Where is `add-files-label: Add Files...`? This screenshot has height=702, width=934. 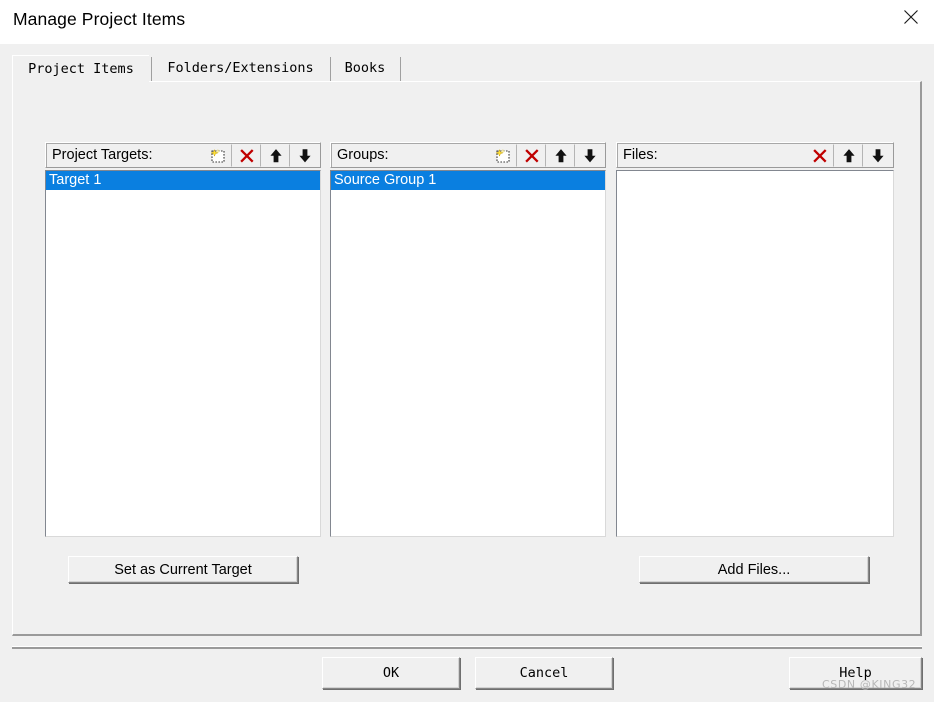
add-files-label: Add Files... is located at coordinates (754, 570).